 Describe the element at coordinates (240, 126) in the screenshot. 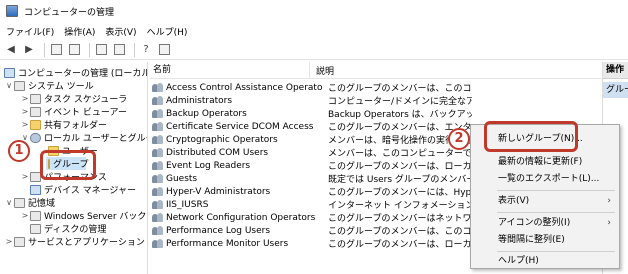

I see `group-name: Certificate Service DCOM Access` at that location.